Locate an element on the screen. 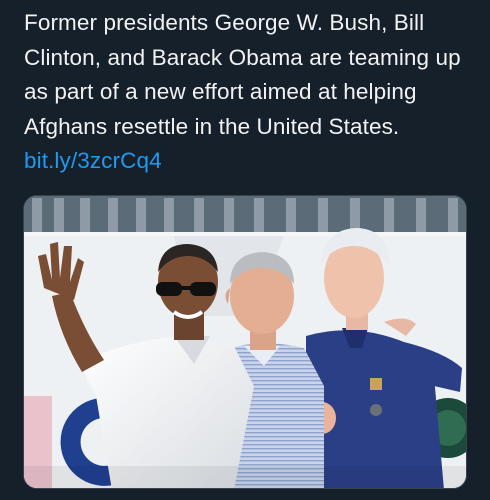 The width and height of the screenshot is (490, 500). tweet-link: bit.ly/3zcrCq4 is located at coordinates (93, 160).